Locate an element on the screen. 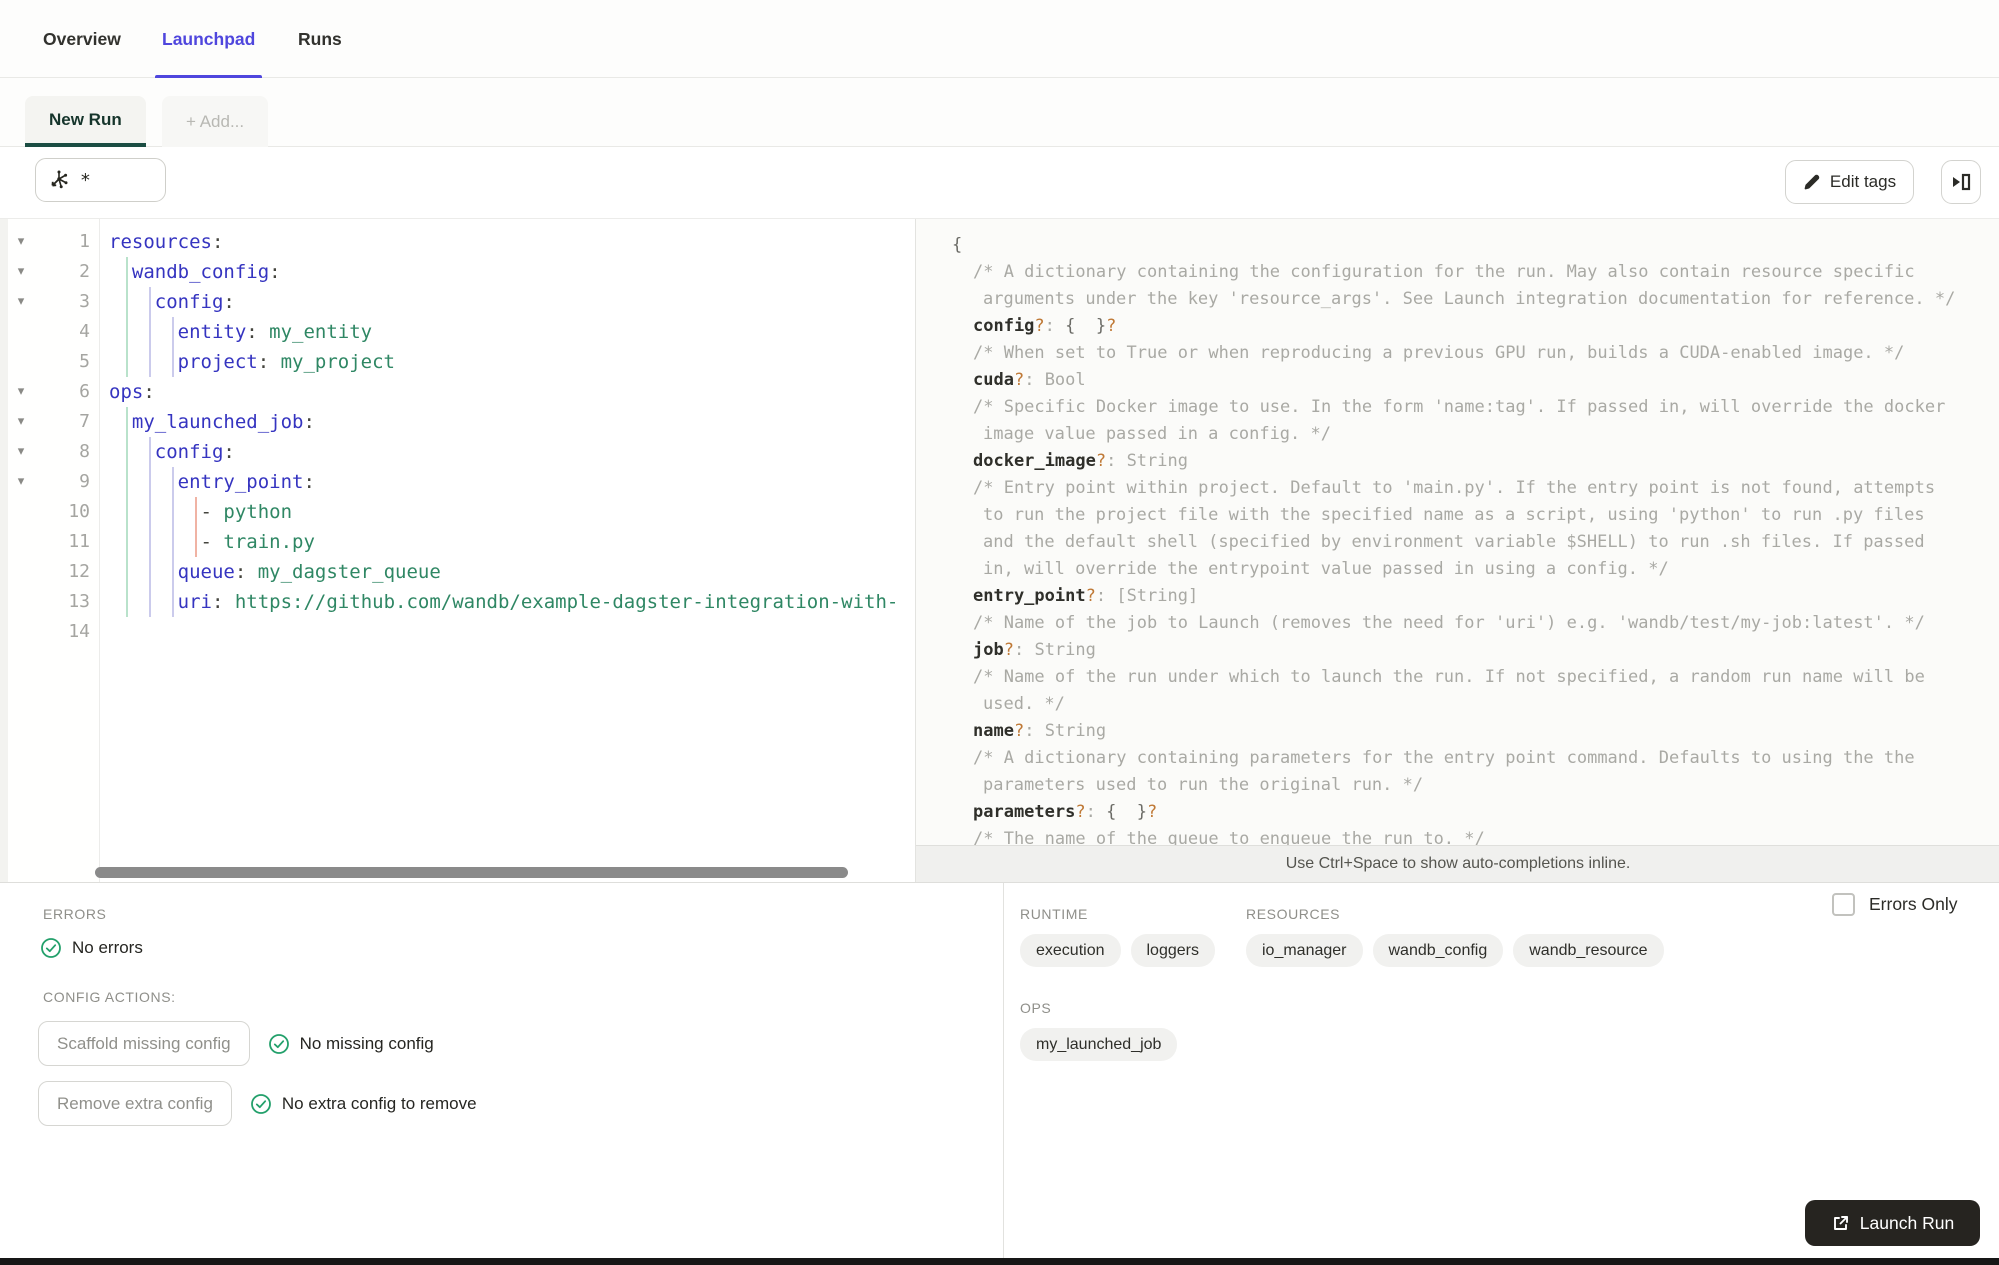  runtime-tag: loggers is located at coordinates (1172, 950).